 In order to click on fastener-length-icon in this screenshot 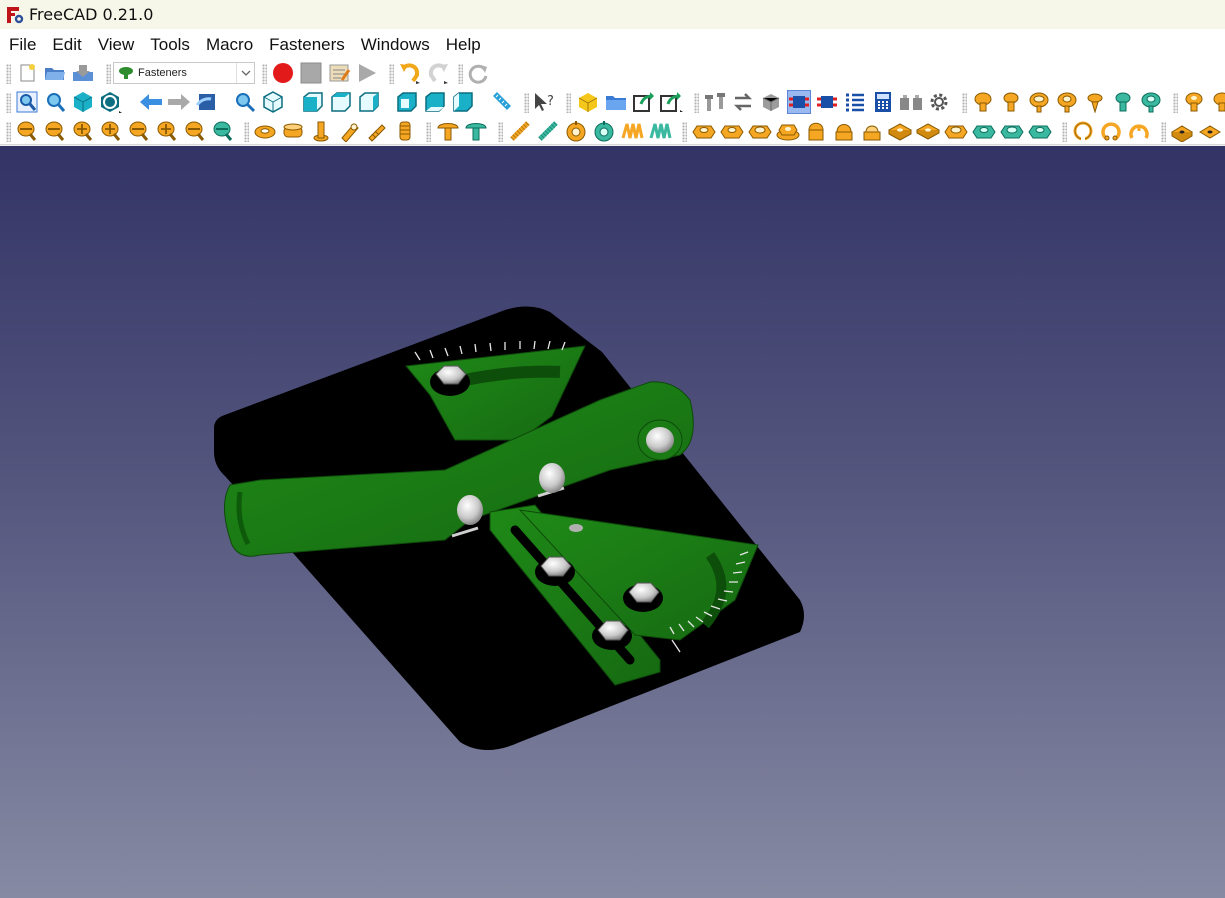, I will do `click(715, 102)`.